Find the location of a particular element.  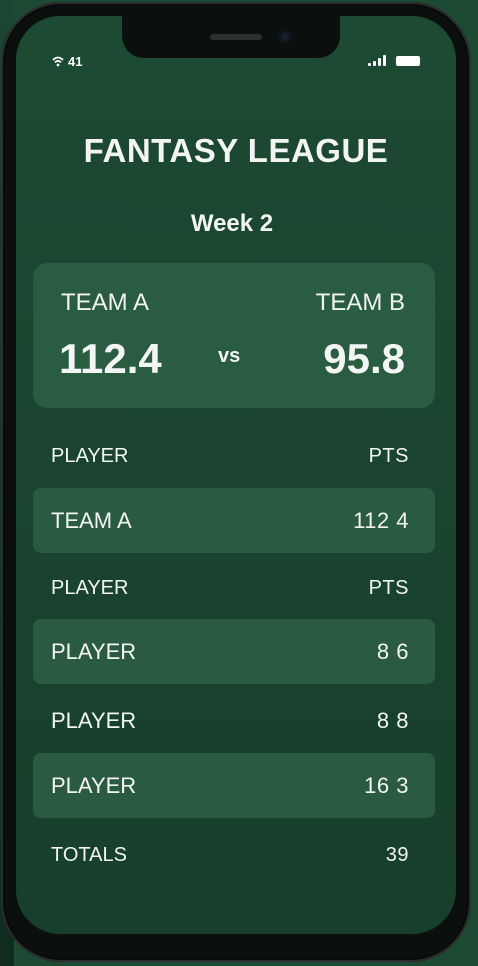

status-signal-text: 41 is located at coordinates (75, 61).